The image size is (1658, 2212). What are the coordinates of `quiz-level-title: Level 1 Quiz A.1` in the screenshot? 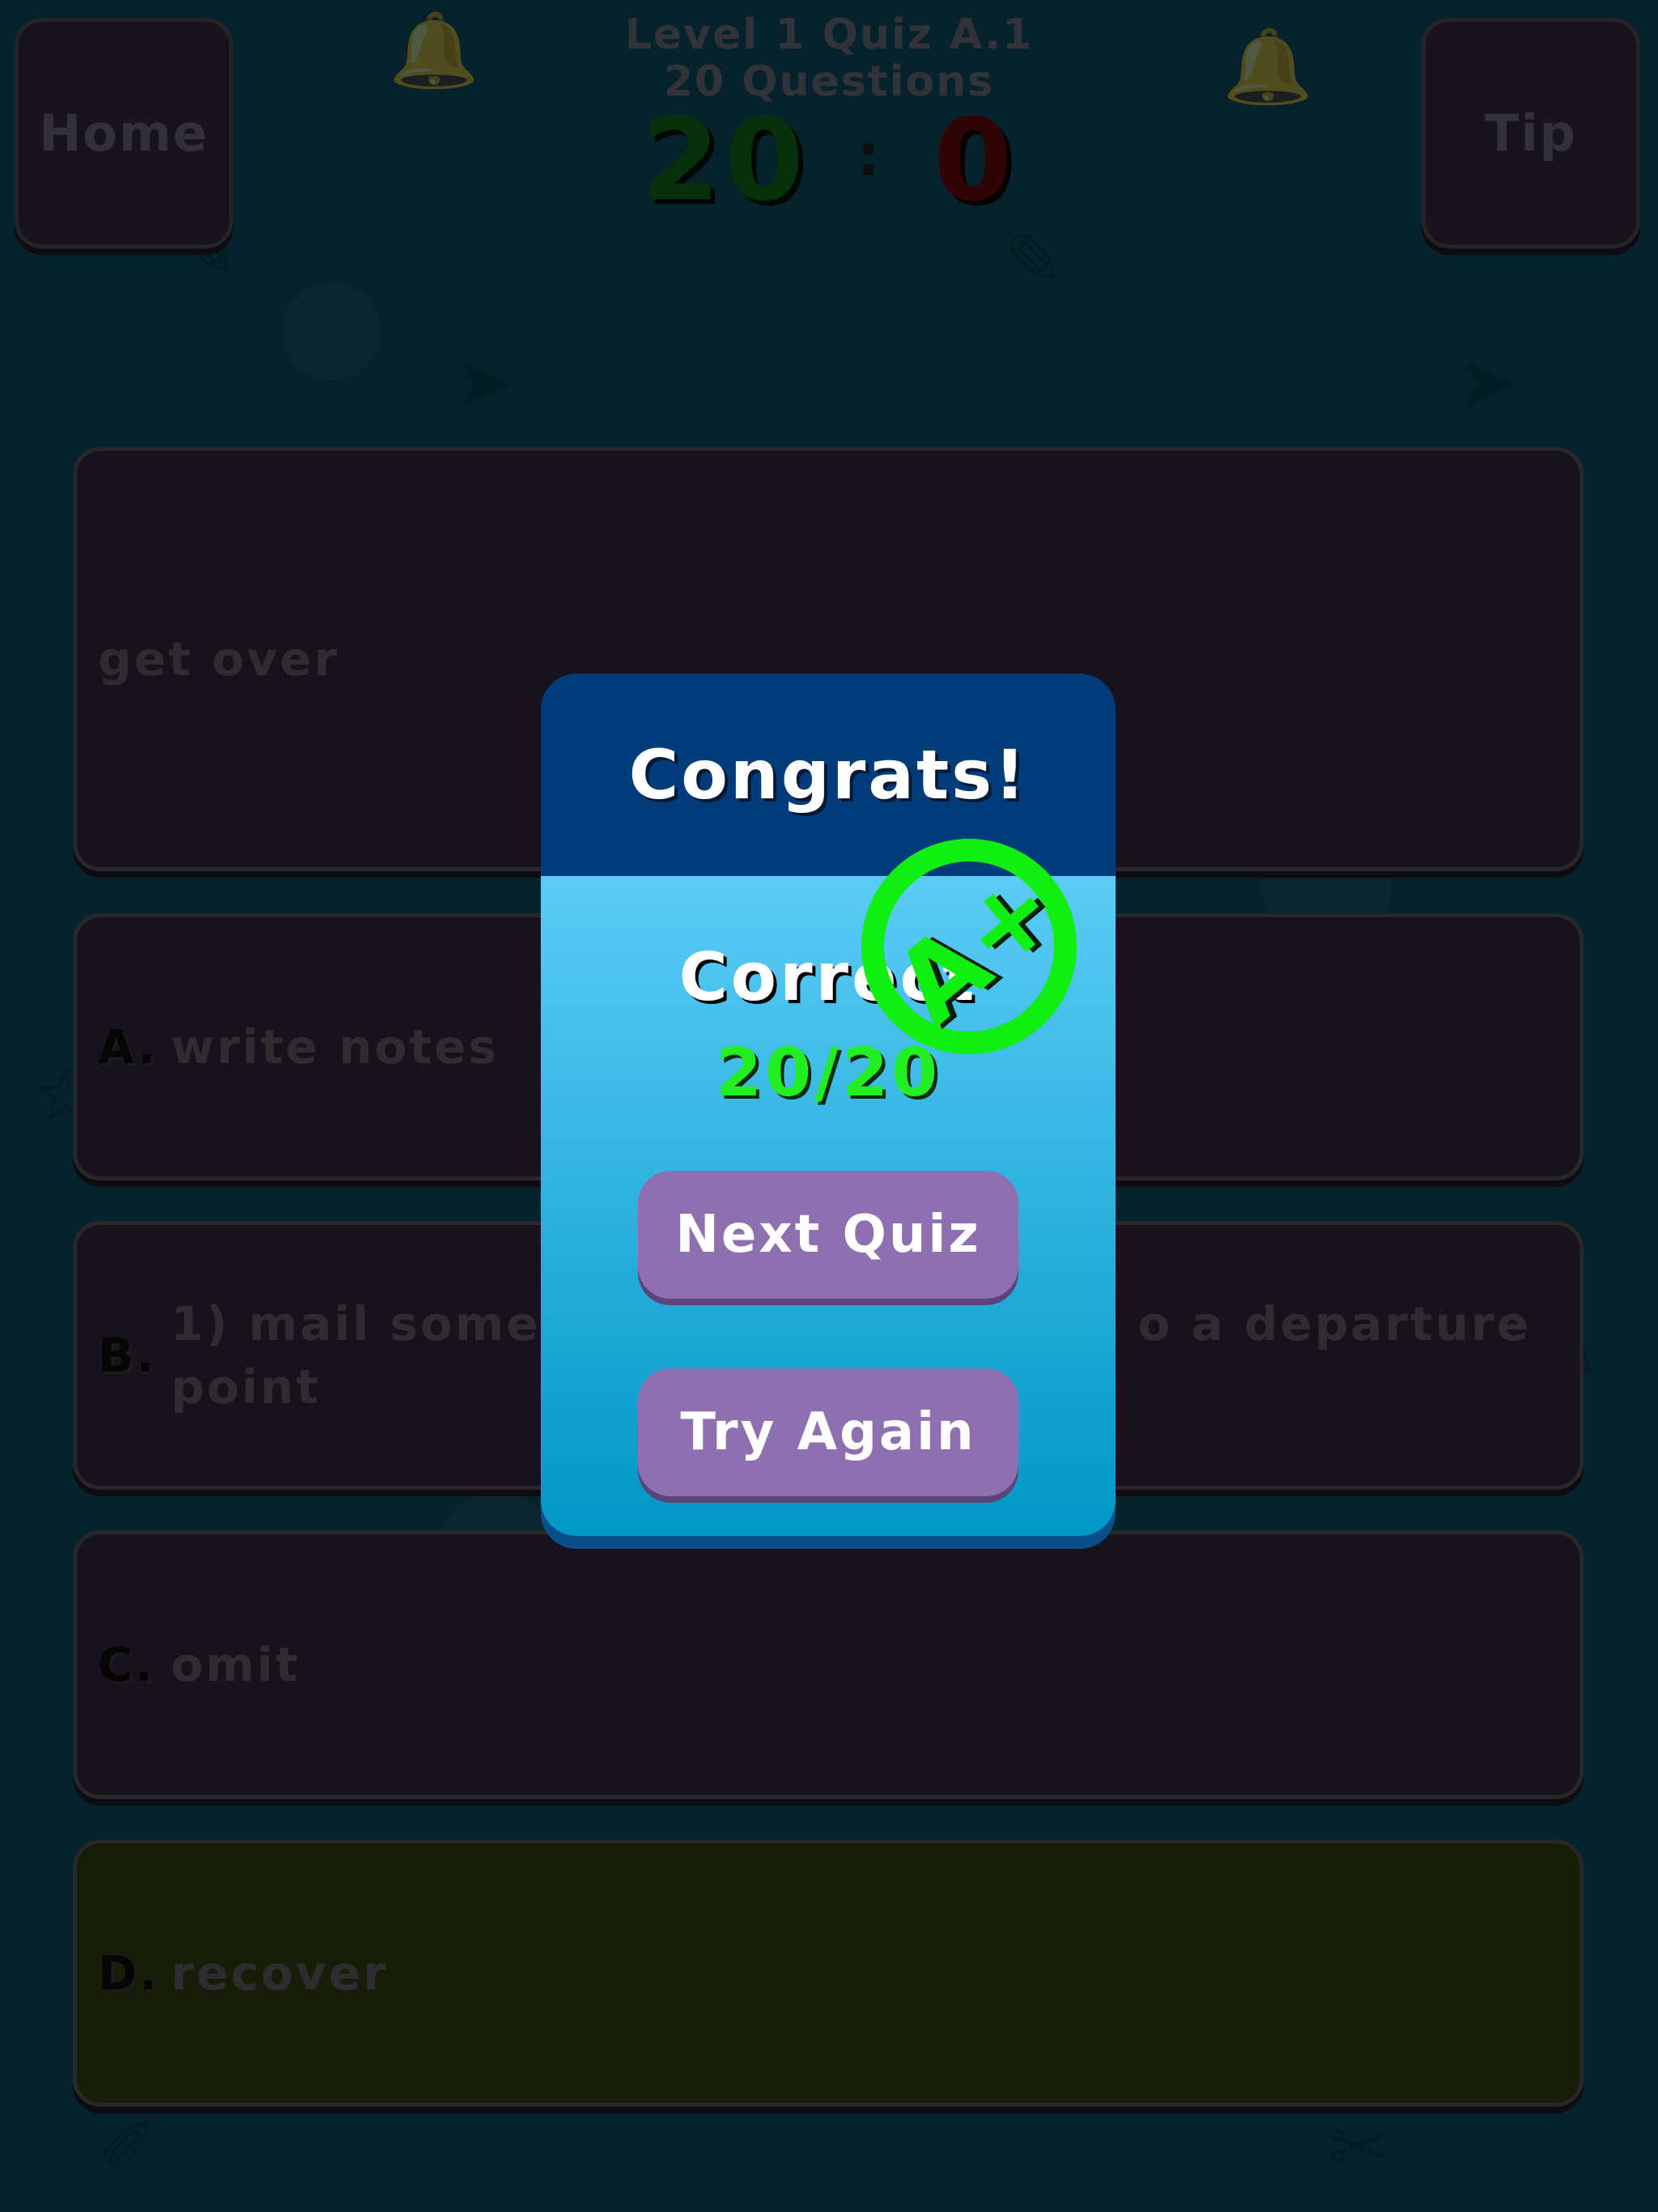 It's located at (829, 35).